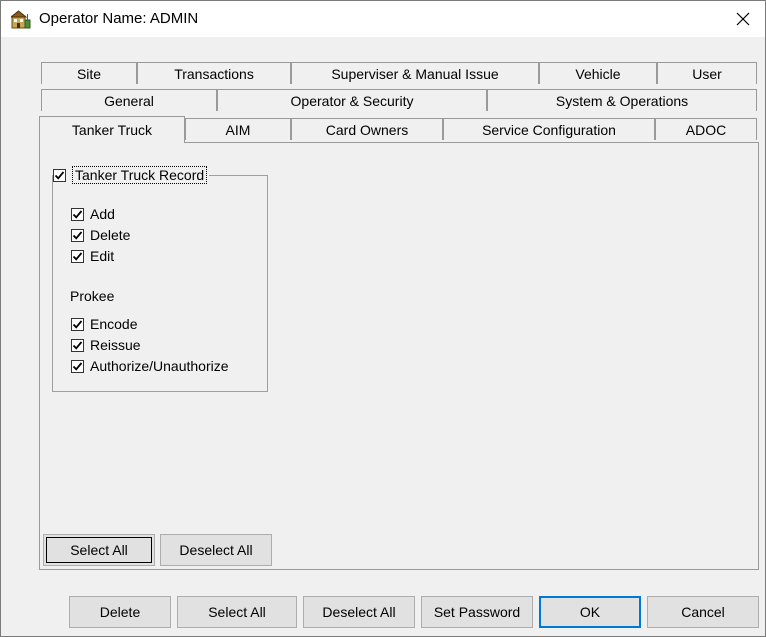 The height and width of the screenshot is (637, 766). What do you see at coordinates (140, 175) in the screenshot?
I see `tanker-truck-record-label: Tanker Truck Record` at bounding box center [140, 175].